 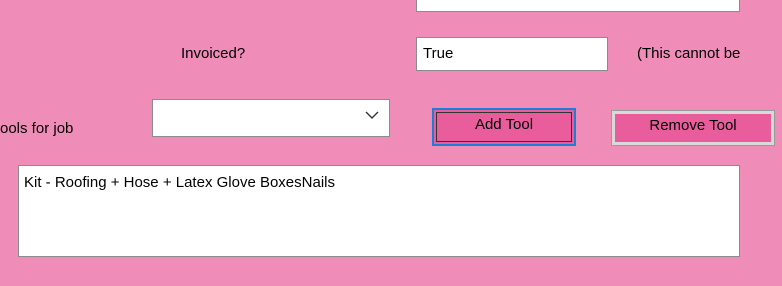 I want to click on add-tool-button: Add Tool, so click(x=504, y=127).